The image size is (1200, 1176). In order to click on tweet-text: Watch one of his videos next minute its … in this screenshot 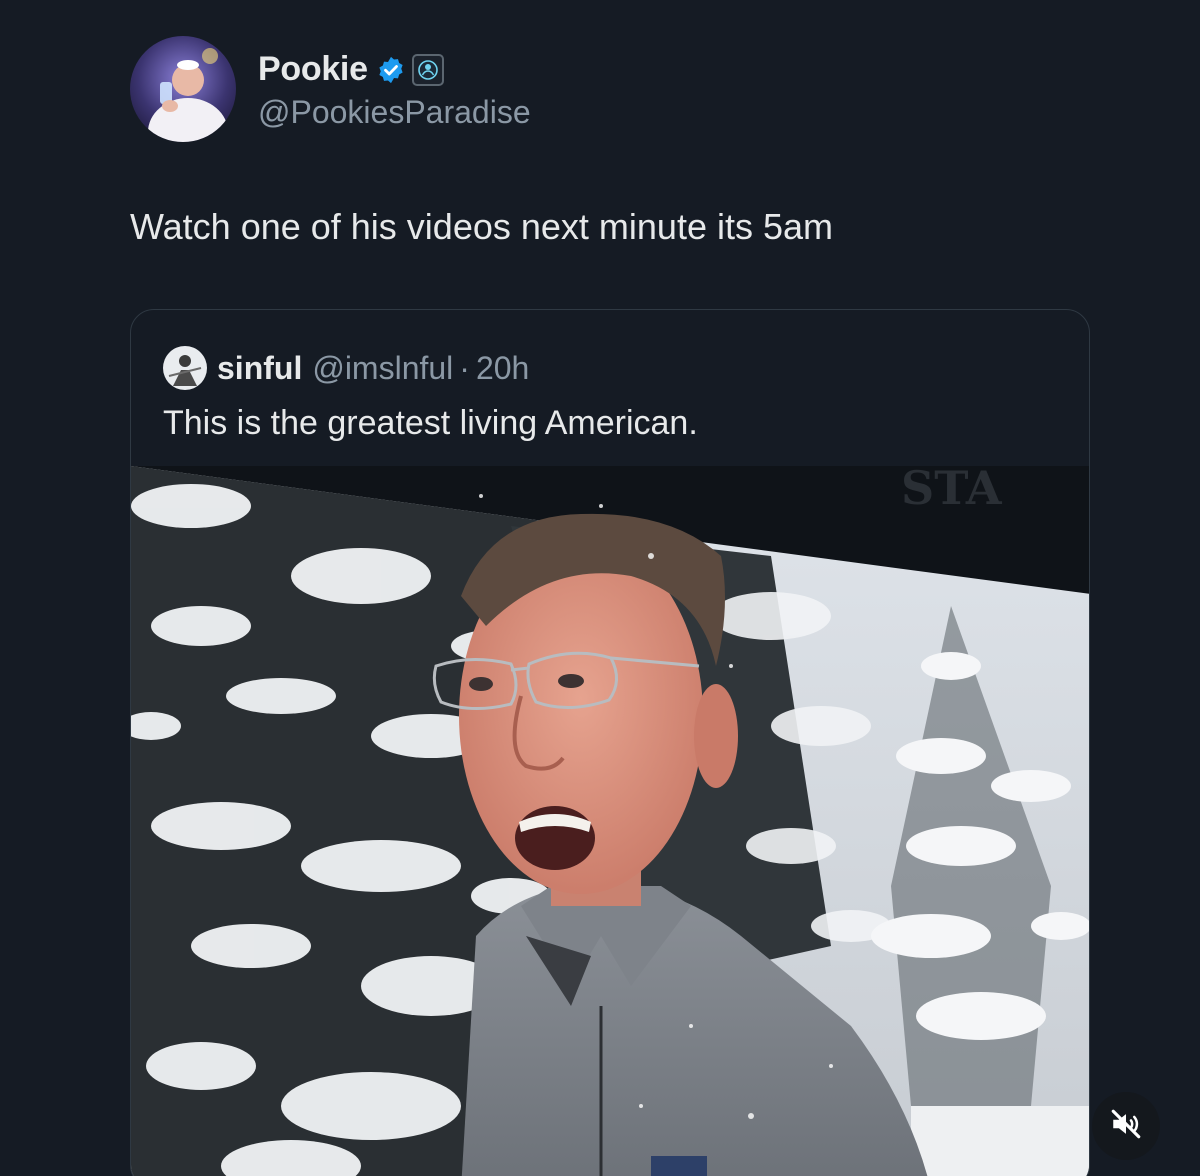, I will do `click(482, 226)`.